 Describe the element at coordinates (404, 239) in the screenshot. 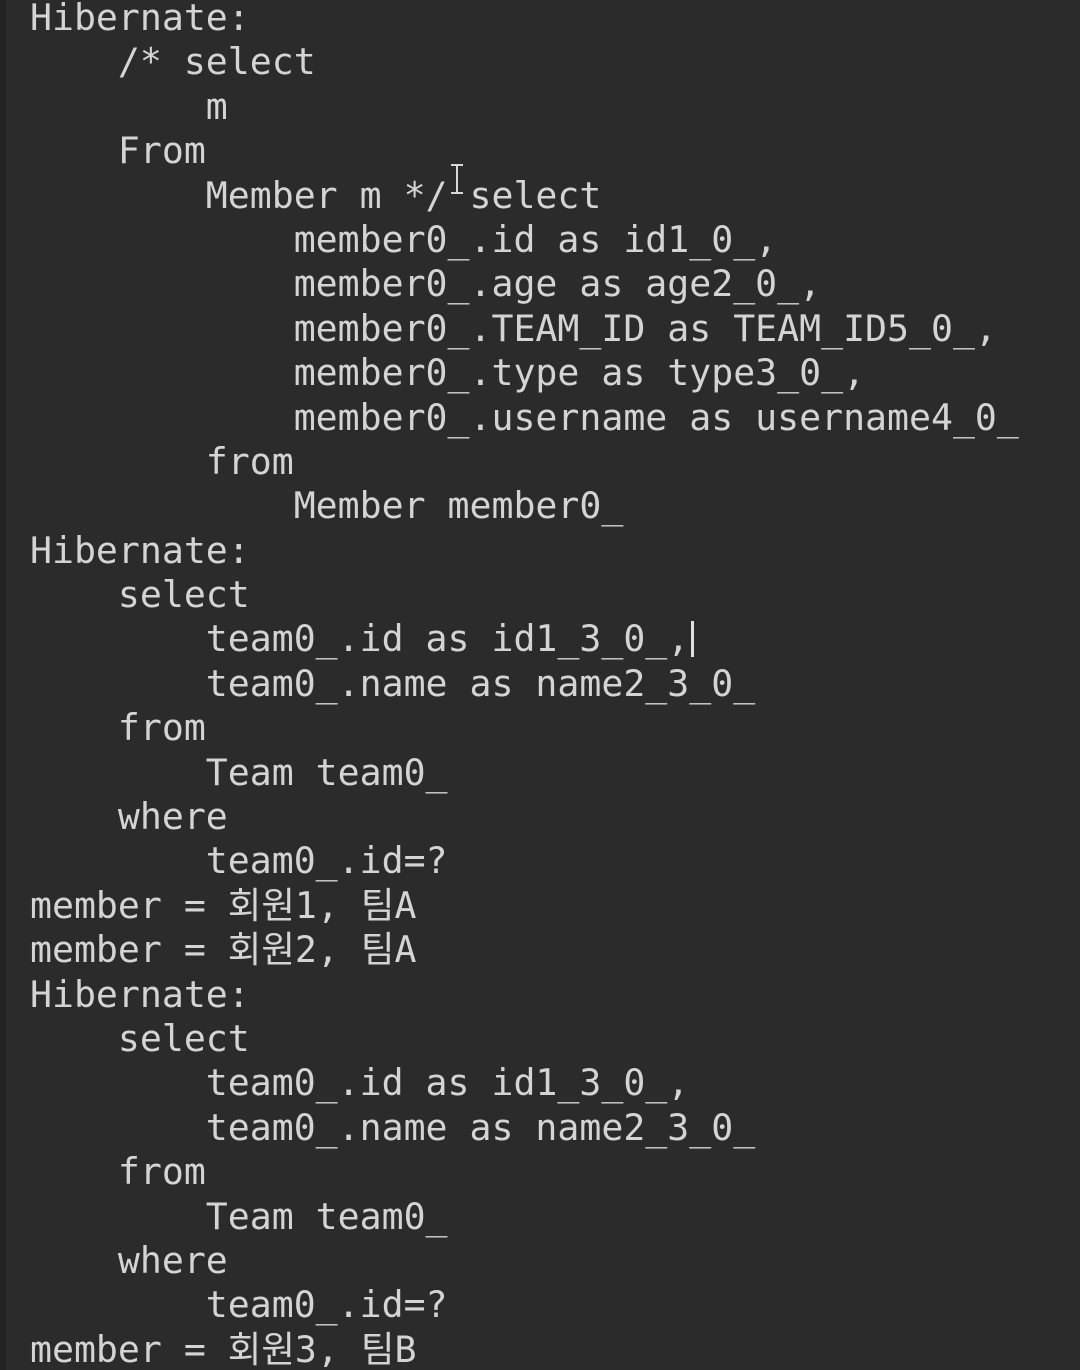

I see `console-line: member0_.id as id1_0_,` at that location.